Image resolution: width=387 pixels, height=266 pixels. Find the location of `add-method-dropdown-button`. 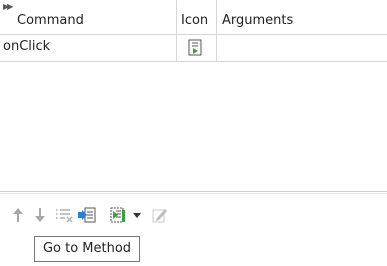

add-method-dropdown-button is located at coordinates (137, 215).